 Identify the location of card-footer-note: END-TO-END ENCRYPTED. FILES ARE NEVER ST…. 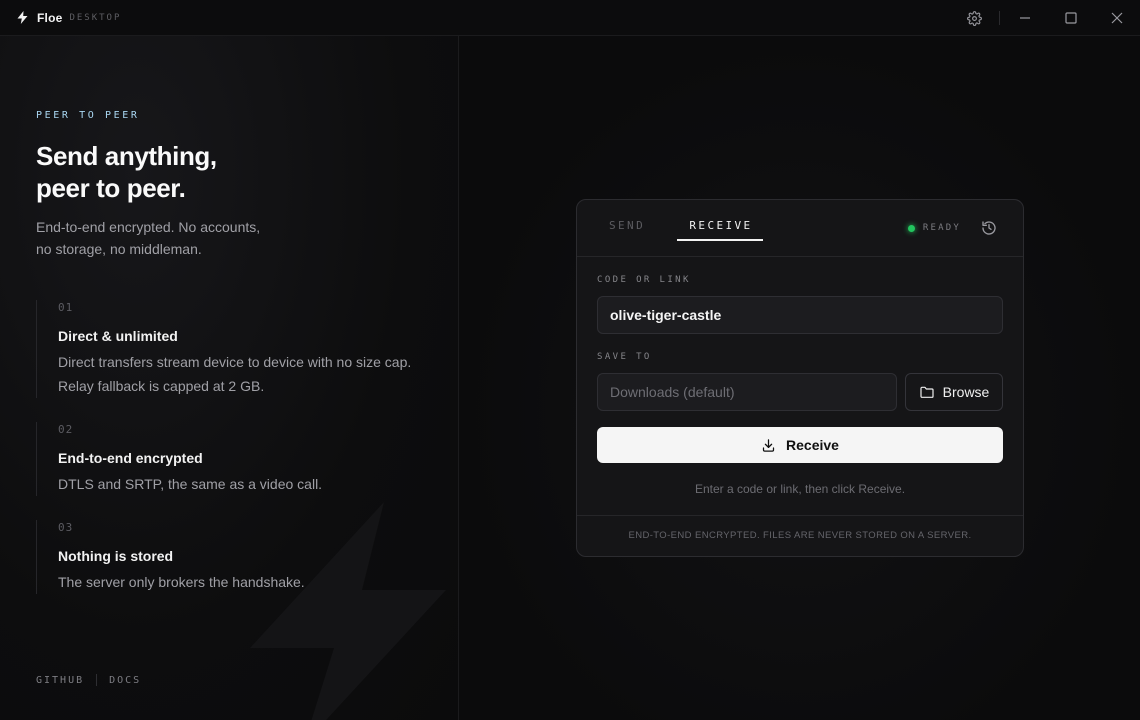
(800, 535).